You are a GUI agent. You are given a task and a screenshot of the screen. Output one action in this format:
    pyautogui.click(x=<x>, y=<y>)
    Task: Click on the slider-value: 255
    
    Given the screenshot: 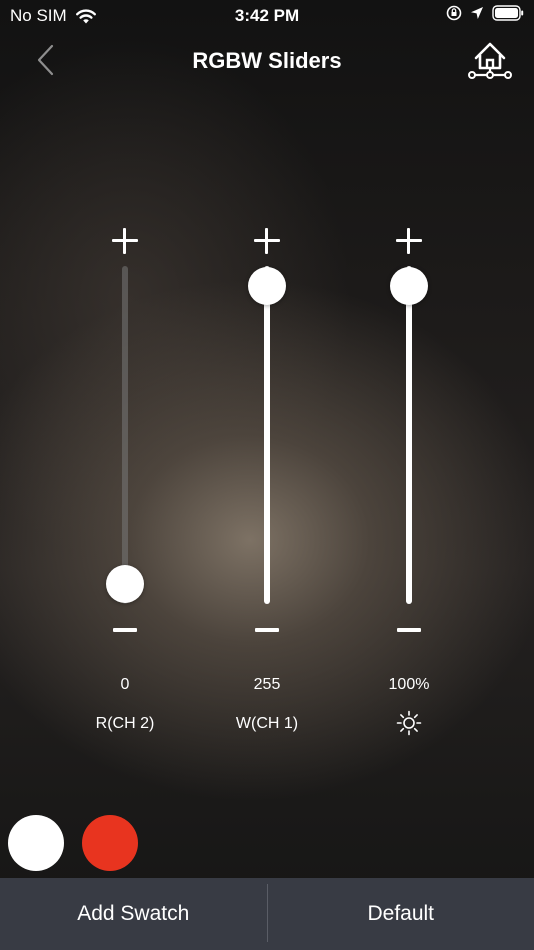 What is the action you would take?
    pyautogui.click(x=267, y=684)
    